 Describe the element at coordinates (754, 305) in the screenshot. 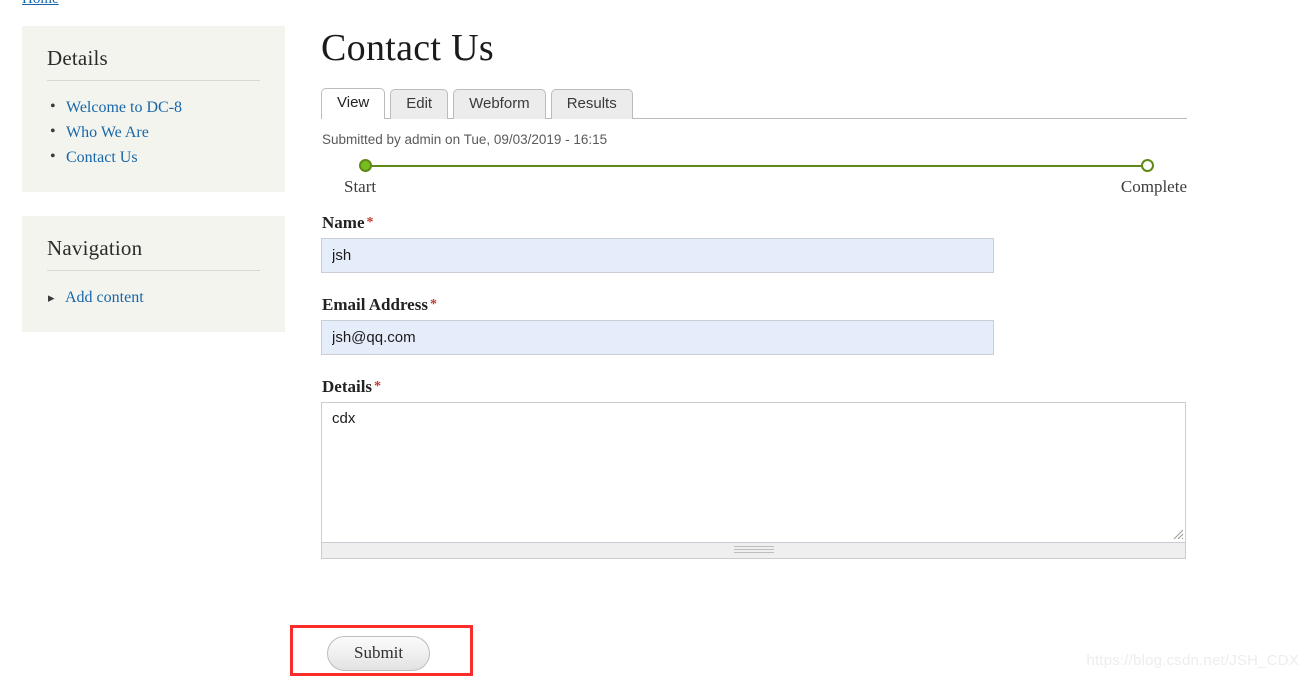

I see `field-email-label: Email Address *` at that location.